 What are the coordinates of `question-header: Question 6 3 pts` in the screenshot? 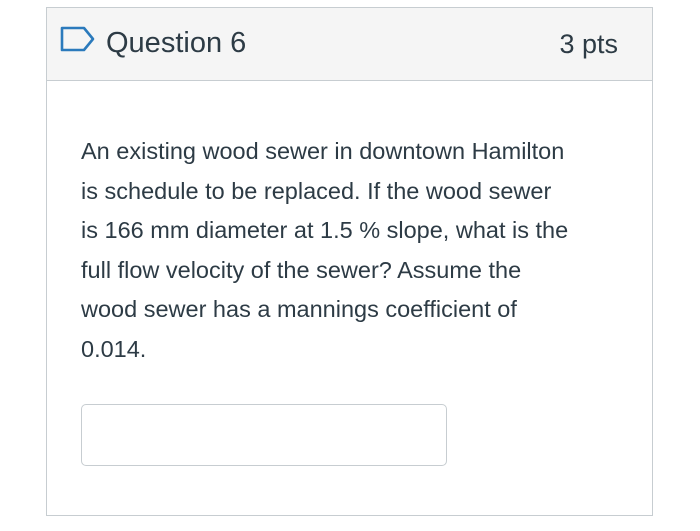 It's located at (349, 44).